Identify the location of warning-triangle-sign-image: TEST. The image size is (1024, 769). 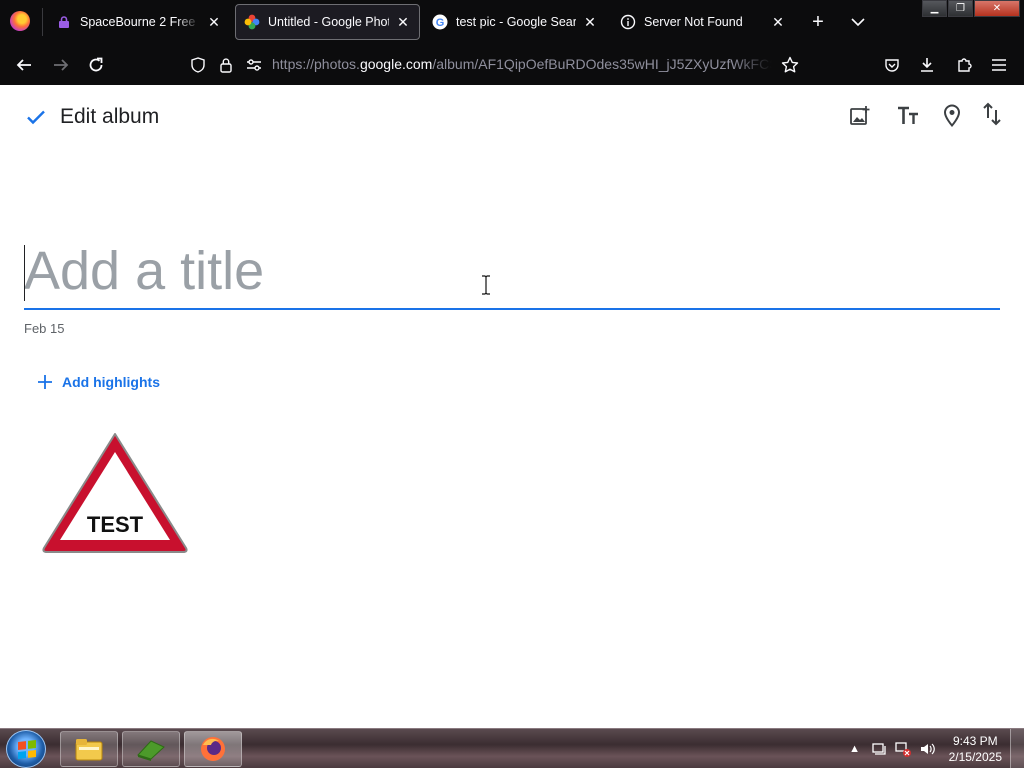
(115, 493).